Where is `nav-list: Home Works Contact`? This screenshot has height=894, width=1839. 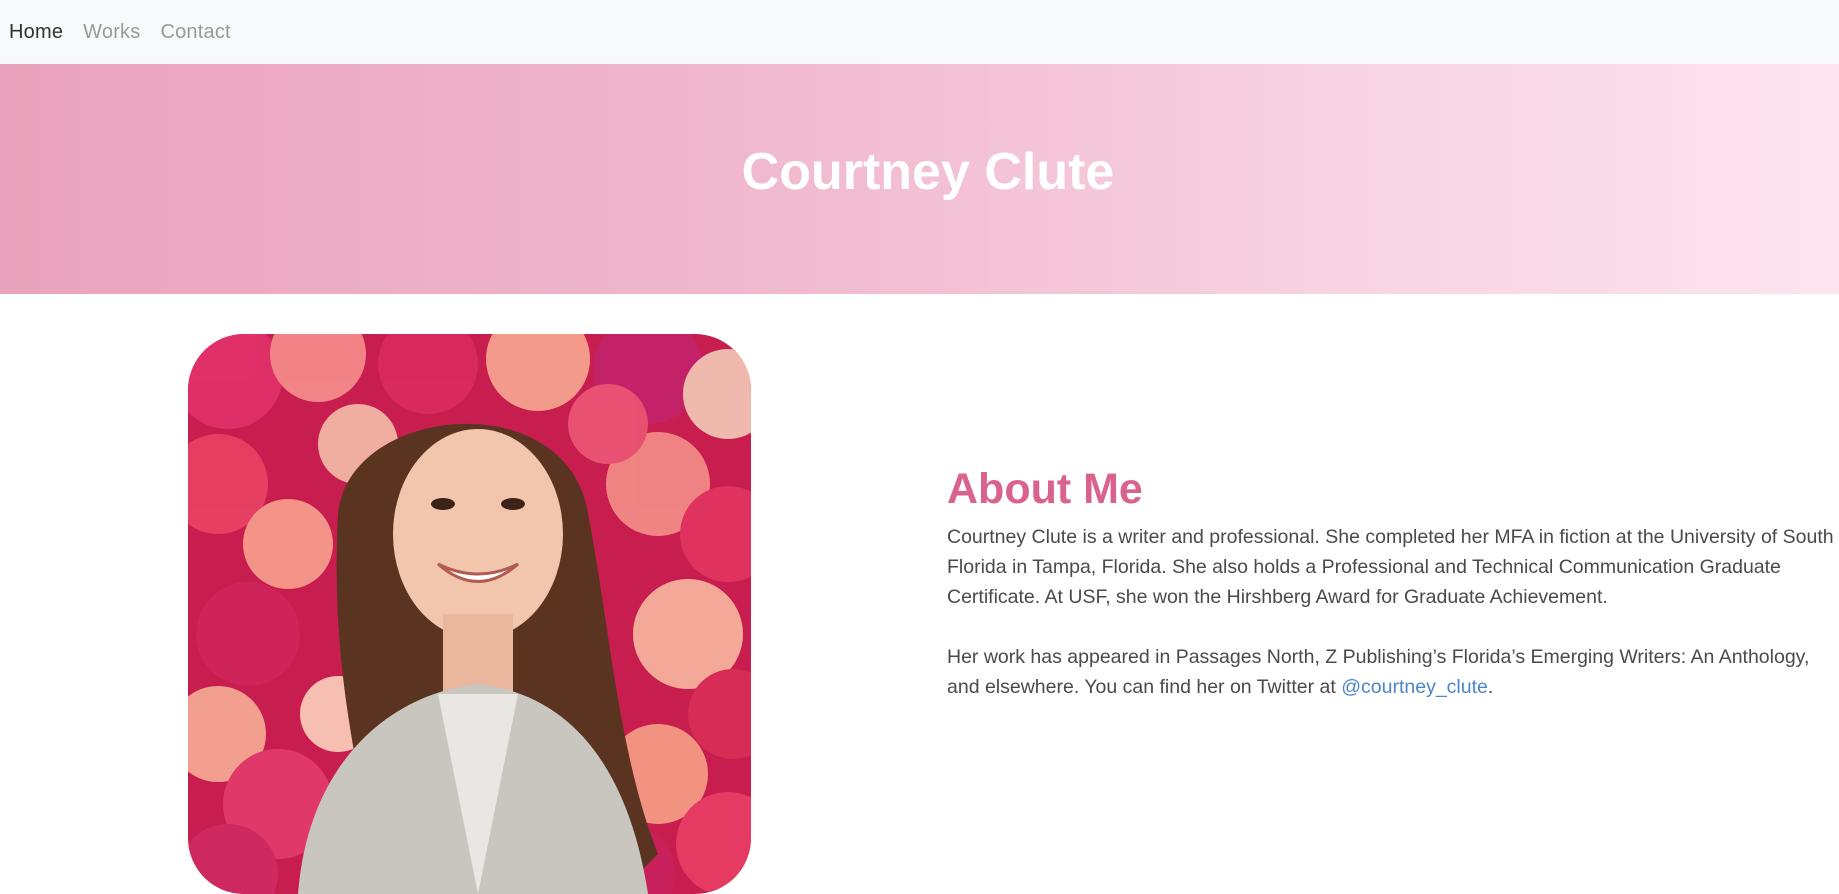
nav-list: Home Works Contact is located at coordinates (125, 32).